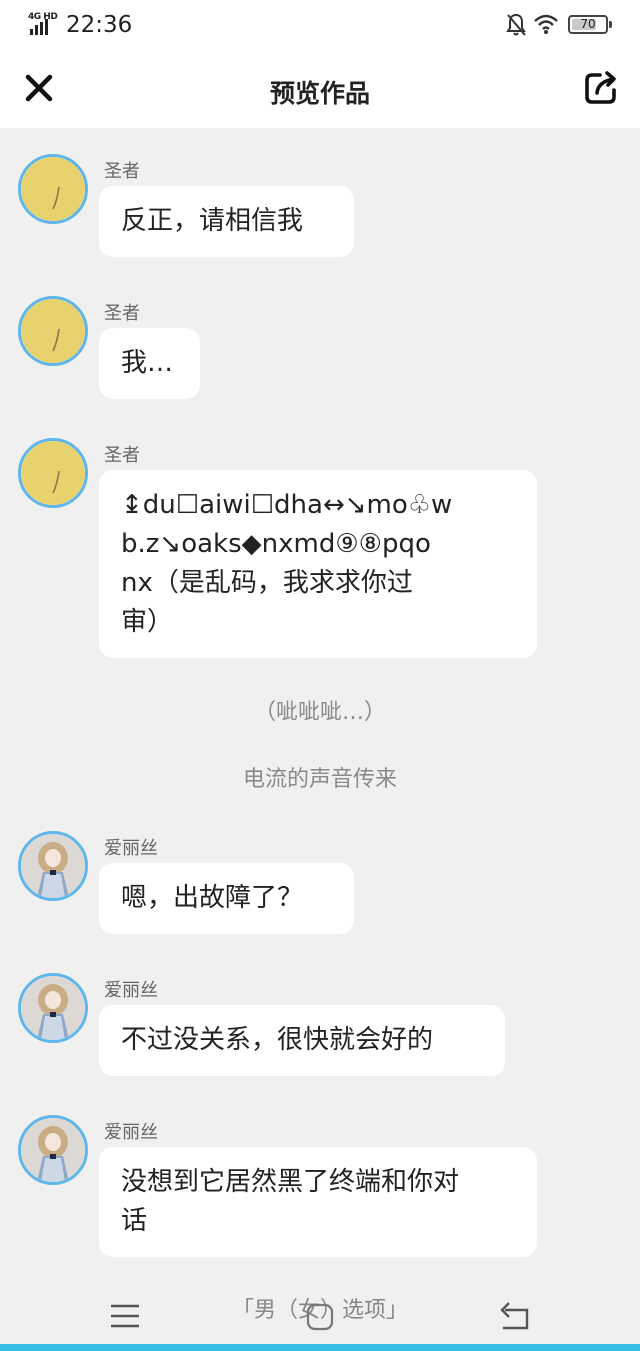 Image resolution: width=640 pixels, height=1351 pixels. Describe the element at coordinates (134, 1221) in the screenshot. I see `message-line: 话` at that location.